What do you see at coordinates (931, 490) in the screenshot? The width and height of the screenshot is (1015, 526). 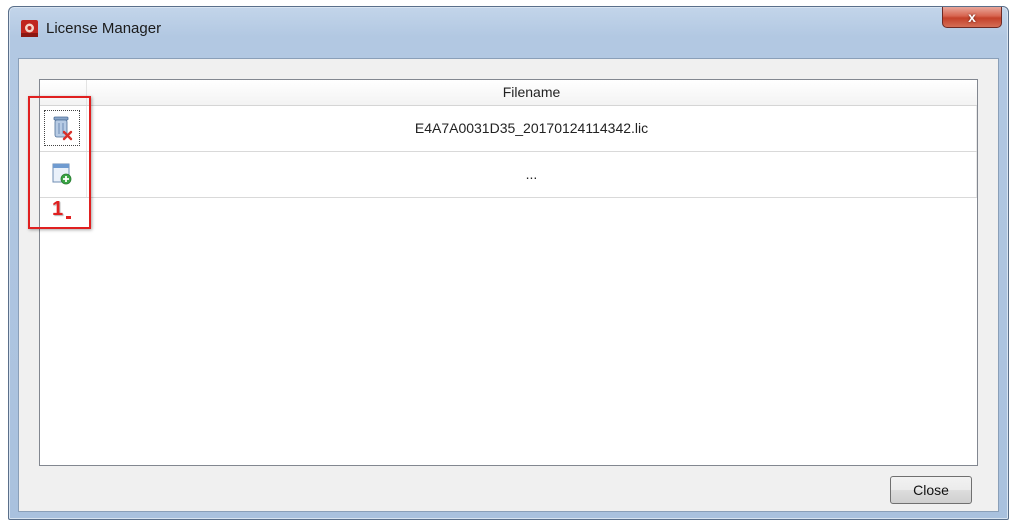 I see `close-button: Close` at bounding box center [931, 490].